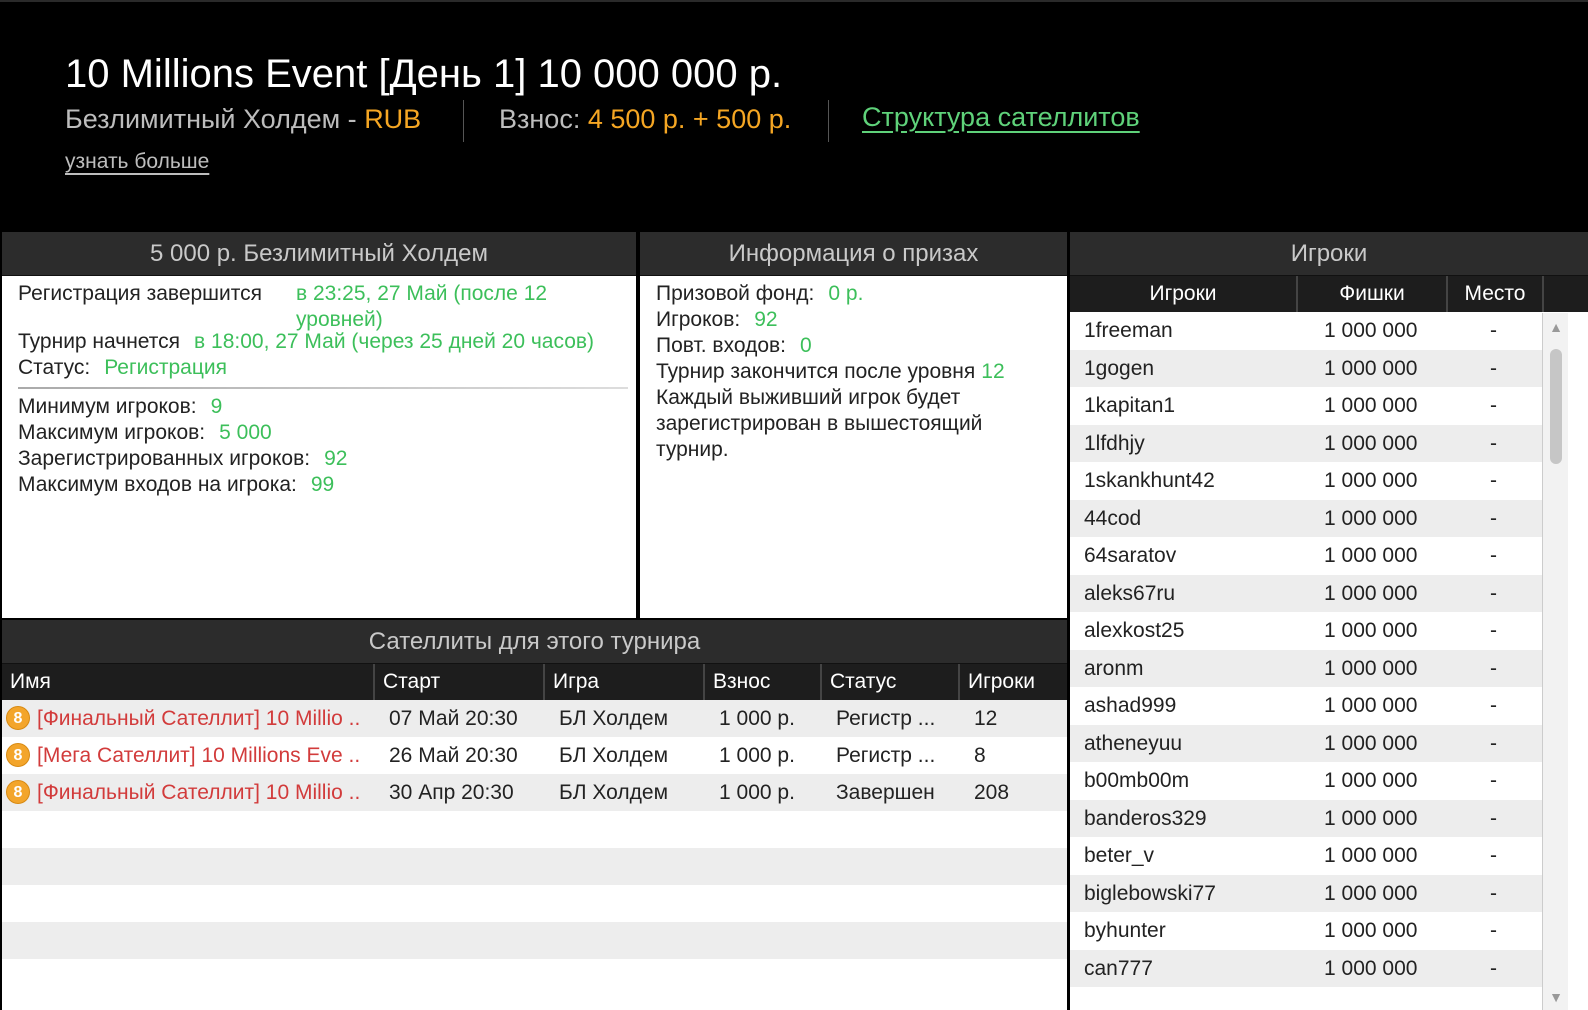 The image size is (1588, 1010). What do you see at coordinates (806, 345) in the screenshot?
I see `reentries-value: 0` at bounding box center [806, 345].